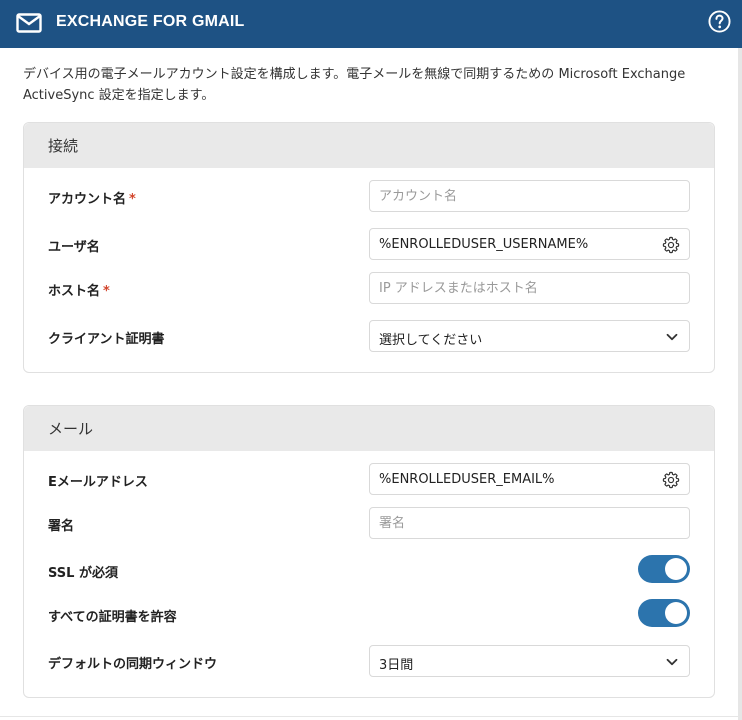 The width and height of the screenshot is (742, 720). I want to click on account-name-row: アカウント名 *, so click(369, 196).